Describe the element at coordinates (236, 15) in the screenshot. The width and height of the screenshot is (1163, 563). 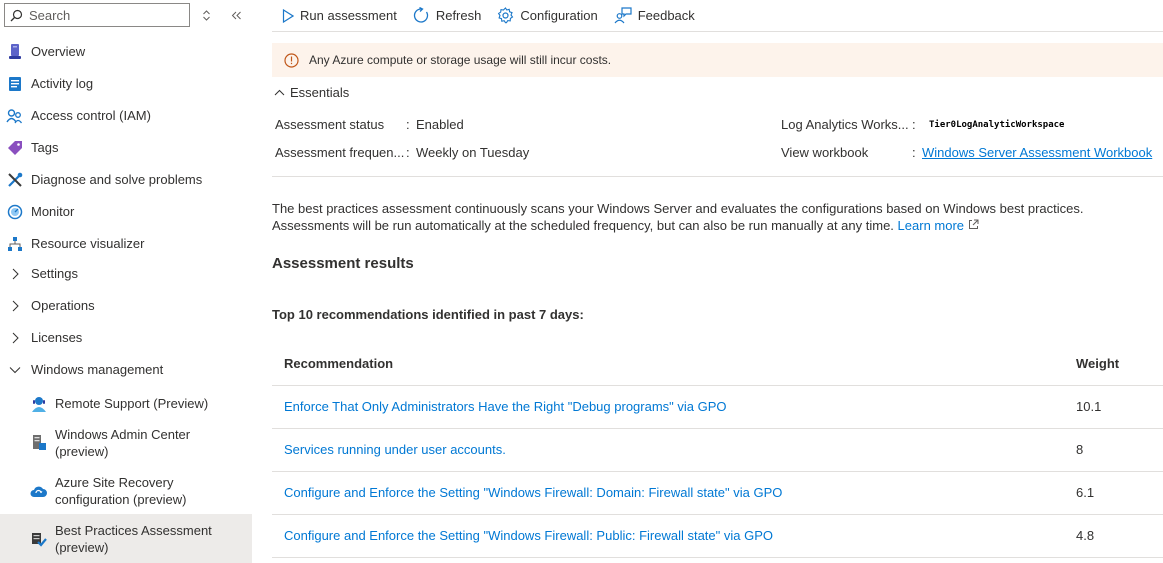
I see `collapse-menu-icon` at that location.